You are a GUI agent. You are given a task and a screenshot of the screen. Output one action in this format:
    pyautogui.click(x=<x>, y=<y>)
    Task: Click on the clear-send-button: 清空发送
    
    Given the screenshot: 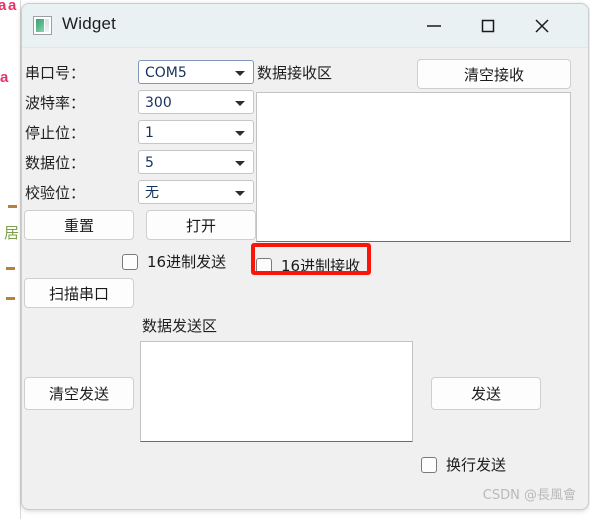 What is the action you would take?
    pyautogui.click(x=79, y=393)
    